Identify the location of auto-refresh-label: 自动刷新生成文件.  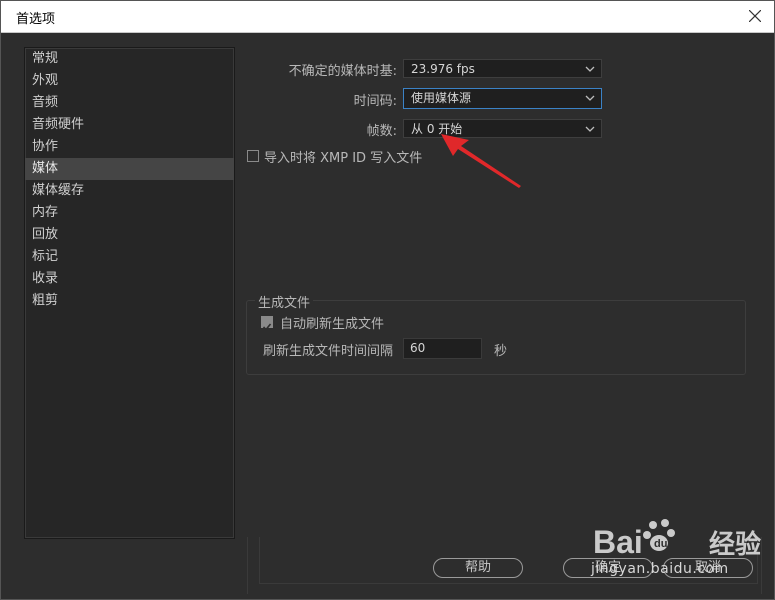
(332, 324).